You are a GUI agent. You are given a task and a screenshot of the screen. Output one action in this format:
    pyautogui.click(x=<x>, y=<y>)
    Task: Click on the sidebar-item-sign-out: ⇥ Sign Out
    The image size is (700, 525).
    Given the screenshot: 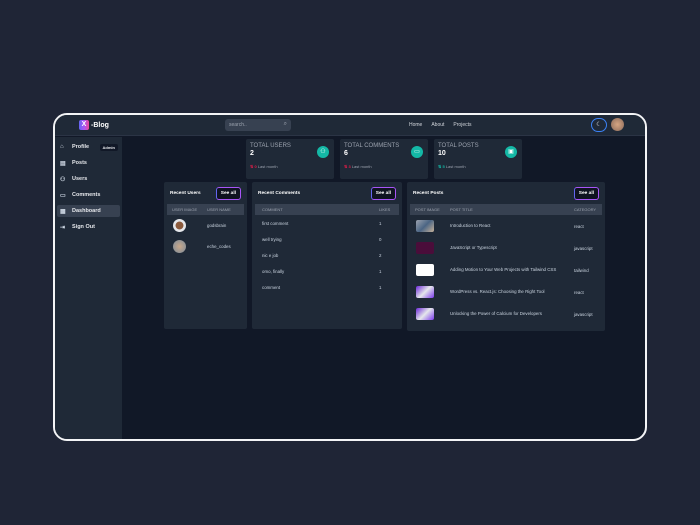 What is the action you would take?
    pyautogui.click(x=88, y=227)
    